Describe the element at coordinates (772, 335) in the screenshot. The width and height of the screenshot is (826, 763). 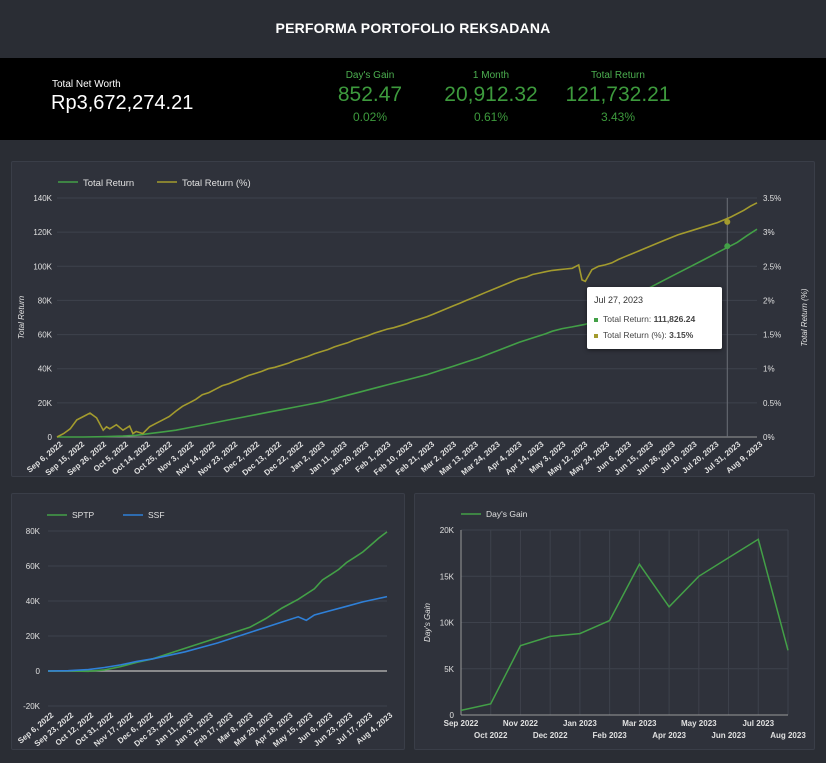
I see `y-right-tick: 1.5%` at that location.